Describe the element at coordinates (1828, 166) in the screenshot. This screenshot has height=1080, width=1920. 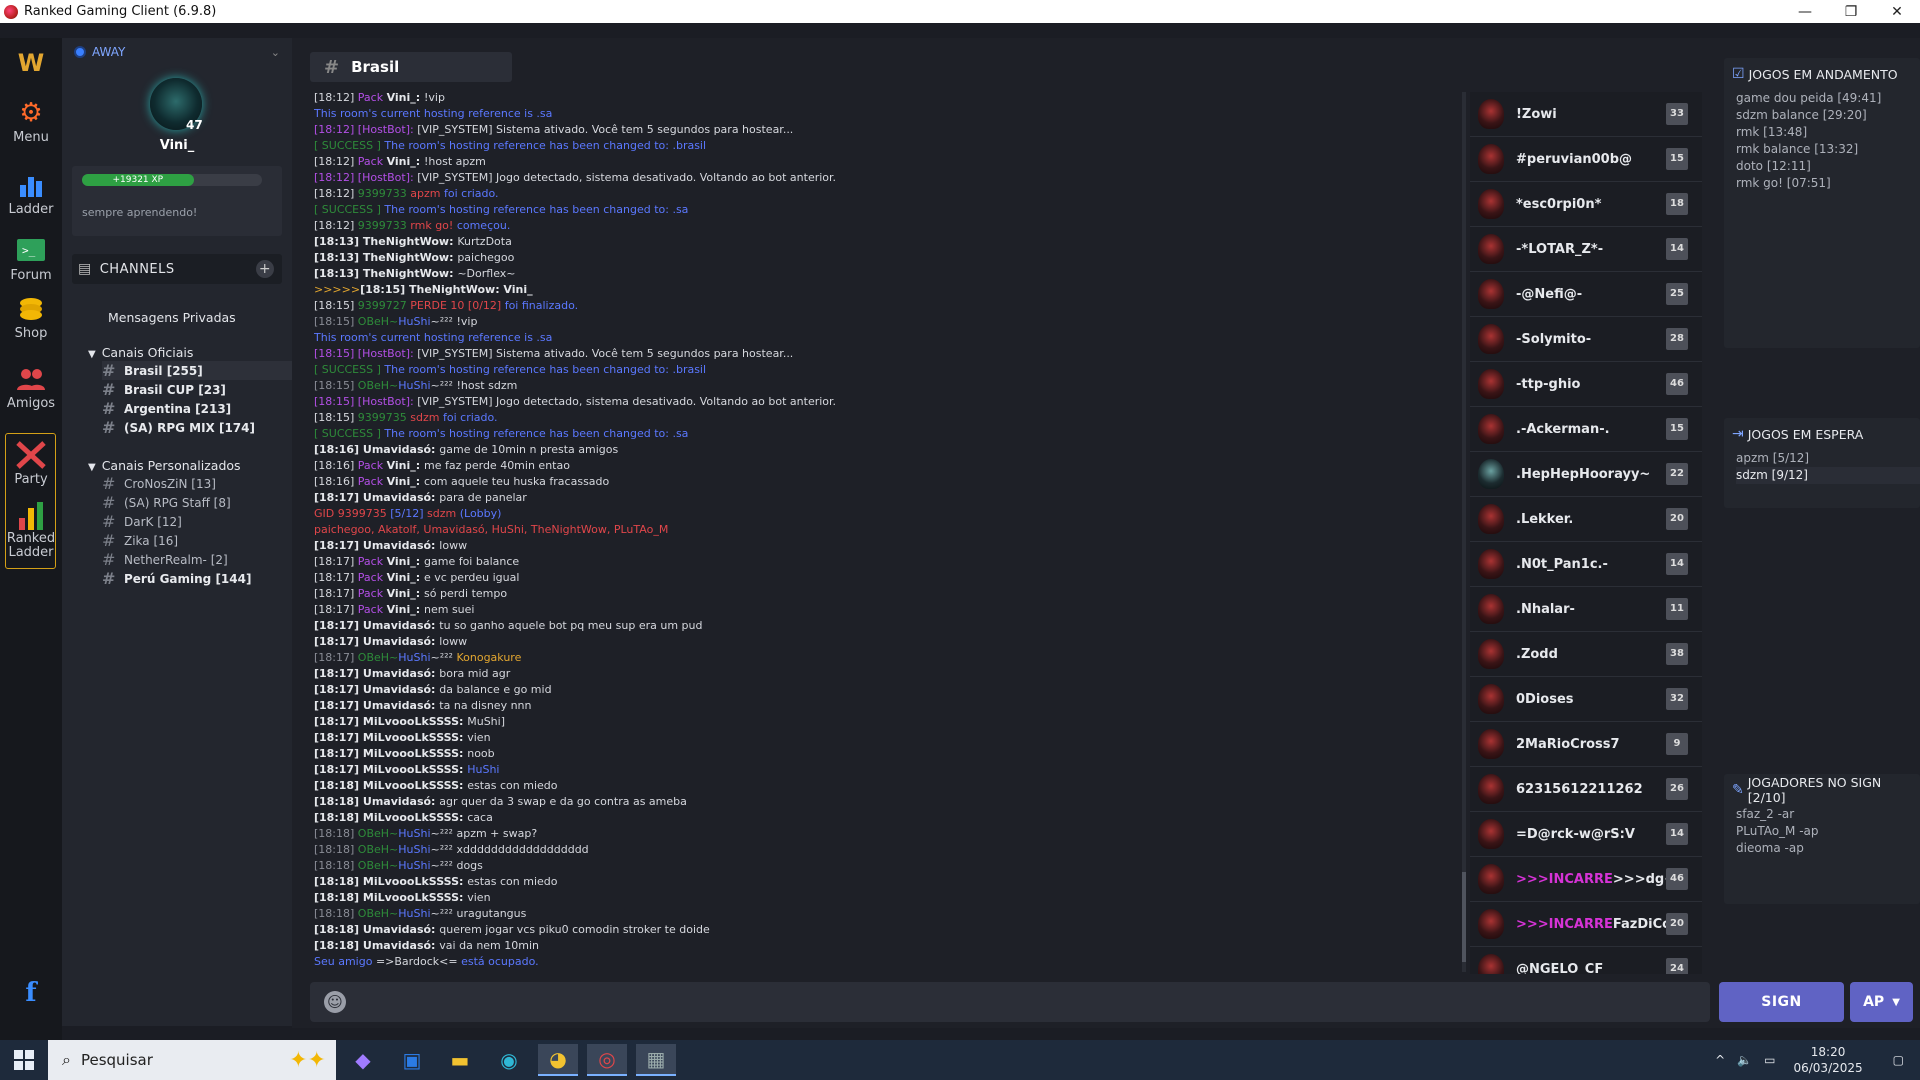
I see `game-list-item: doto [12:11]` at that location.